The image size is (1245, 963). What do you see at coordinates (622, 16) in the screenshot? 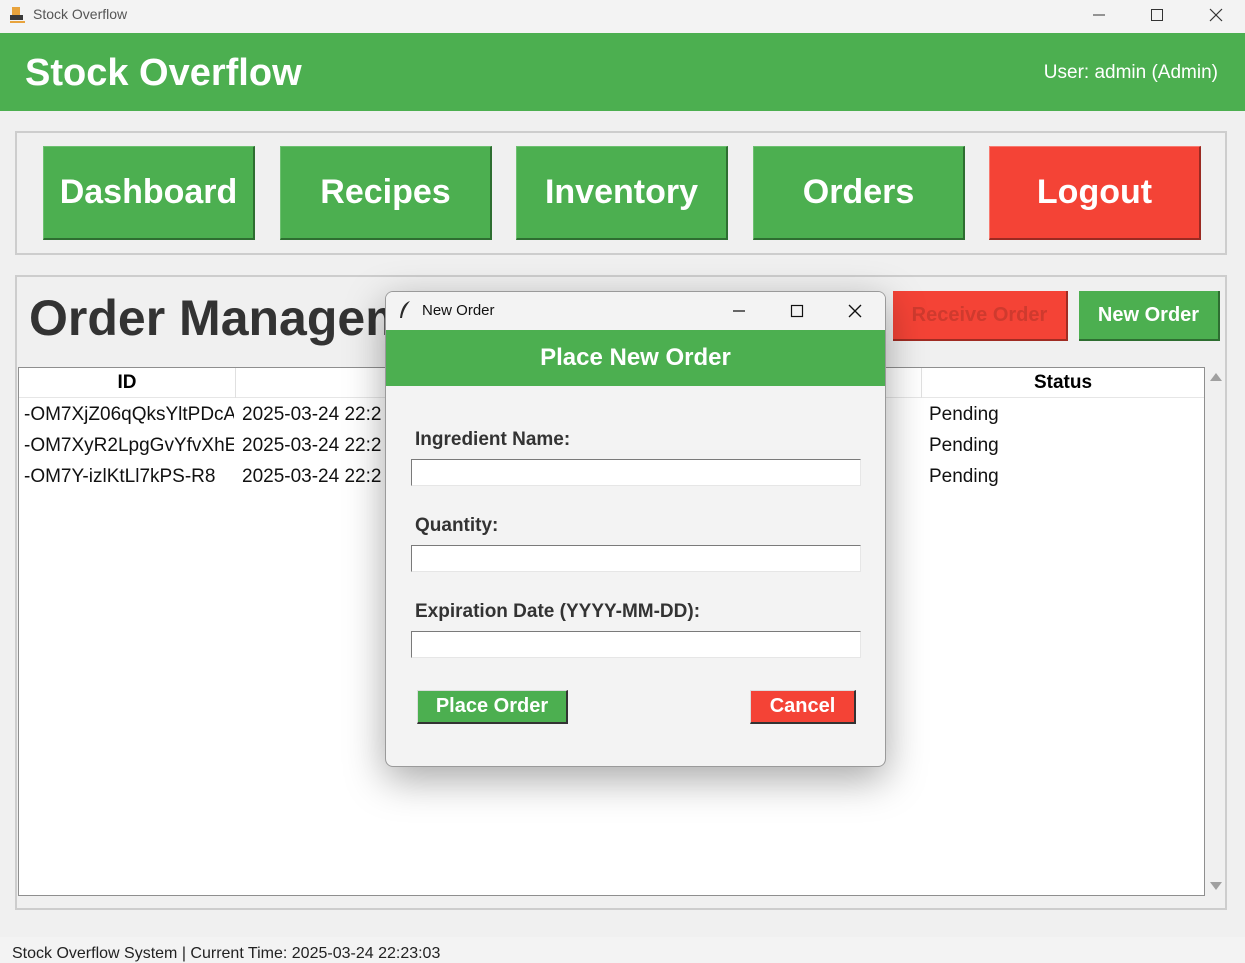
I see `window-titlebar: Stock Overflow` at bounding box center [622, 16].